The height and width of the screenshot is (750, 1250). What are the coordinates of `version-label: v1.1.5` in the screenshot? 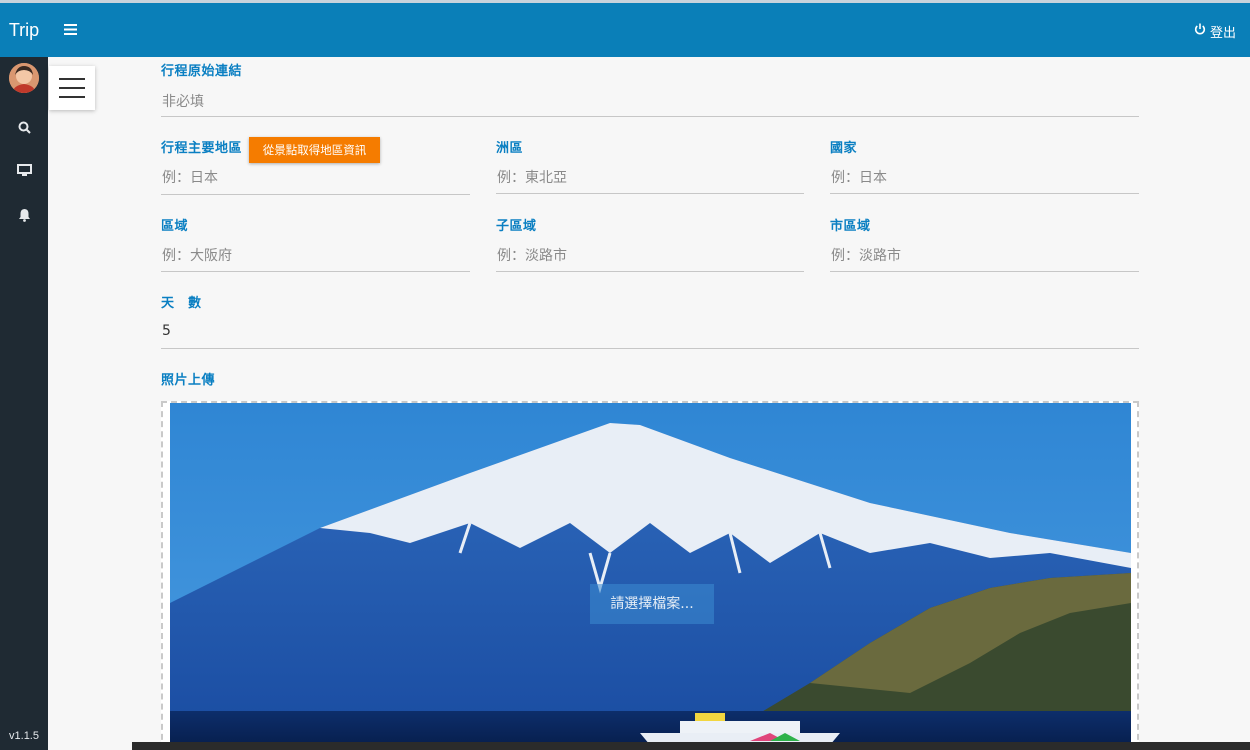 It's located at (24, 736).